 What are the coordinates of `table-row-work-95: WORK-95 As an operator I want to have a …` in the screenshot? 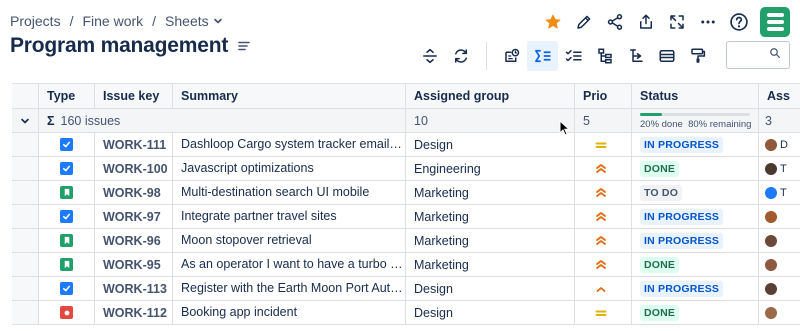 It's located at (406, 265).